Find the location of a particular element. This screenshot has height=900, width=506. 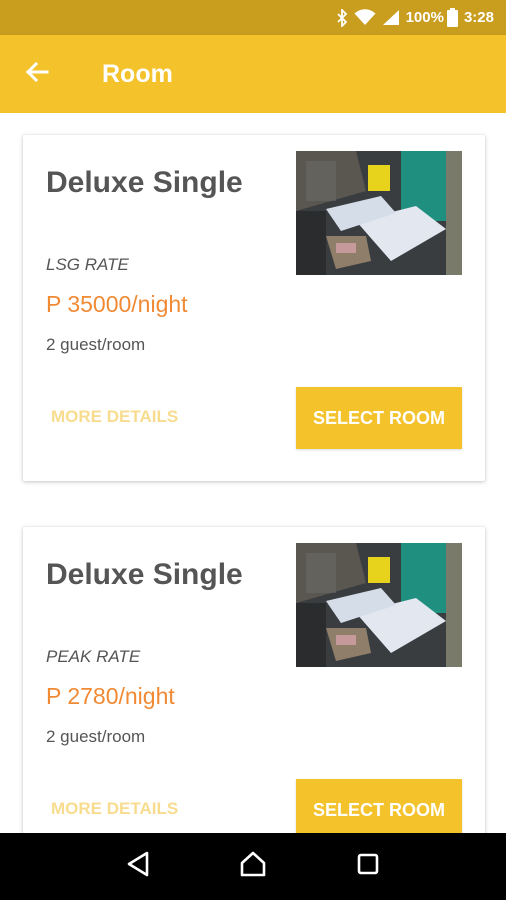

status-bar: 100% 3:28 is located at coordinates (253, 17).